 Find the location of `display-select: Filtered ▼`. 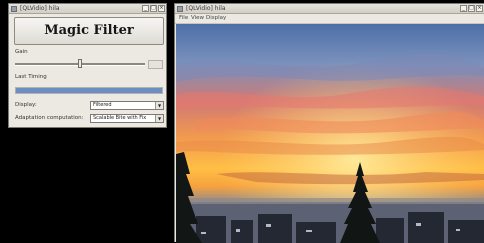

display-select: Filtered ▼ is located at coordinates (127, 105).